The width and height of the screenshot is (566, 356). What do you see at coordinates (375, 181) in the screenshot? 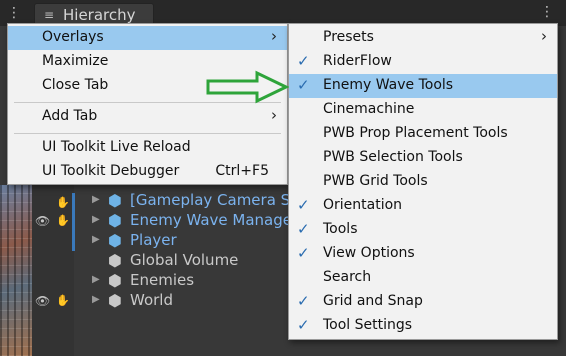
I see `menu-item-label: PWB Grid Tools` at bounding box center [375, 181].